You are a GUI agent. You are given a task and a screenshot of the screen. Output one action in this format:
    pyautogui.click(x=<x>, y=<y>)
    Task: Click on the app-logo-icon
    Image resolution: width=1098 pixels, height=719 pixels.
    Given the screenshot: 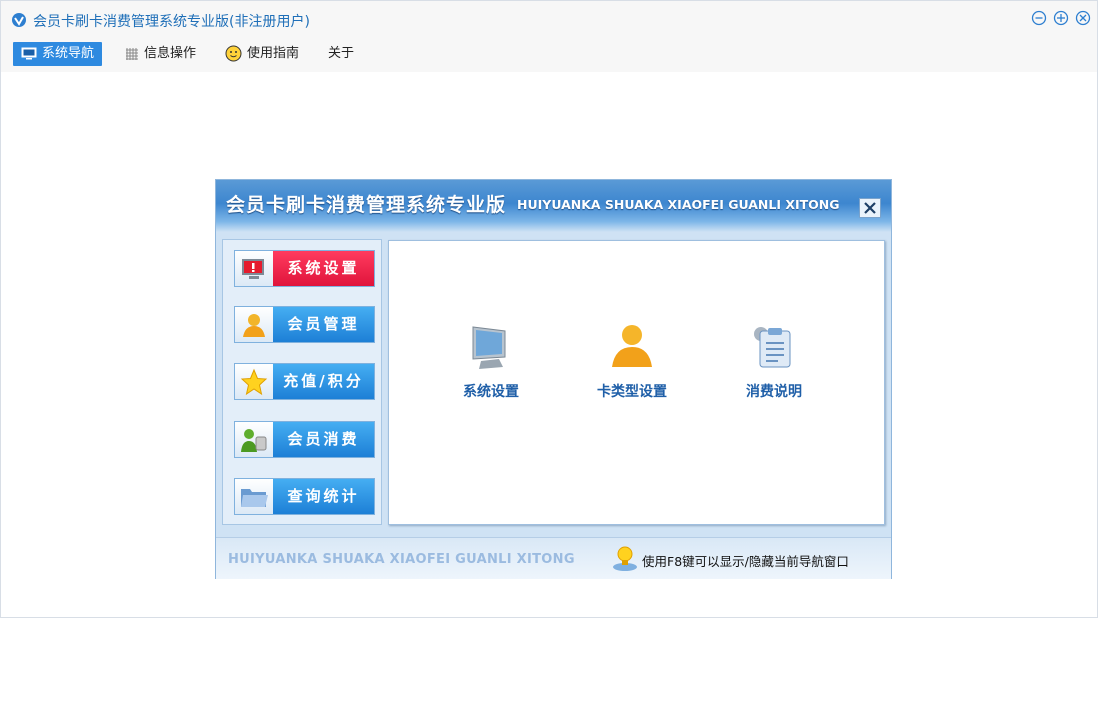 What is the action you would take?
    pyautogui.click(x=19, y=20)
    